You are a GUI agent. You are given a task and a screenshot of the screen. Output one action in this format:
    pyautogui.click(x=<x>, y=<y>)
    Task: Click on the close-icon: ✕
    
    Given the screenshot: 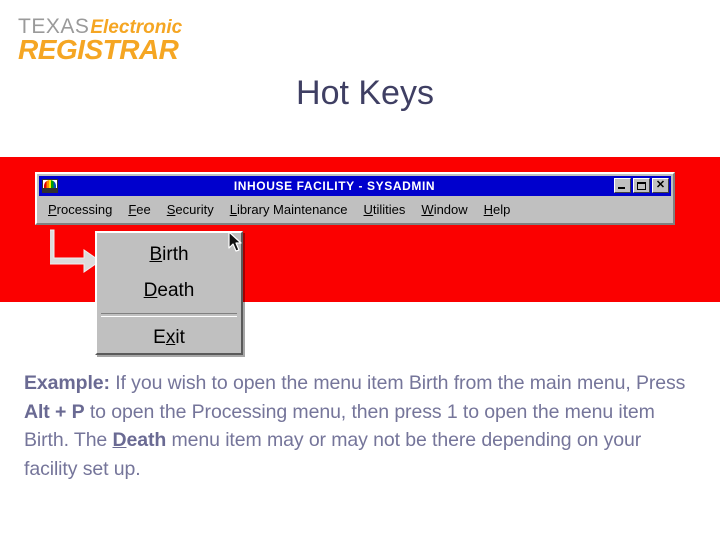 What is the action you would take?
    pyautogui.click(x=660, y=184)
    